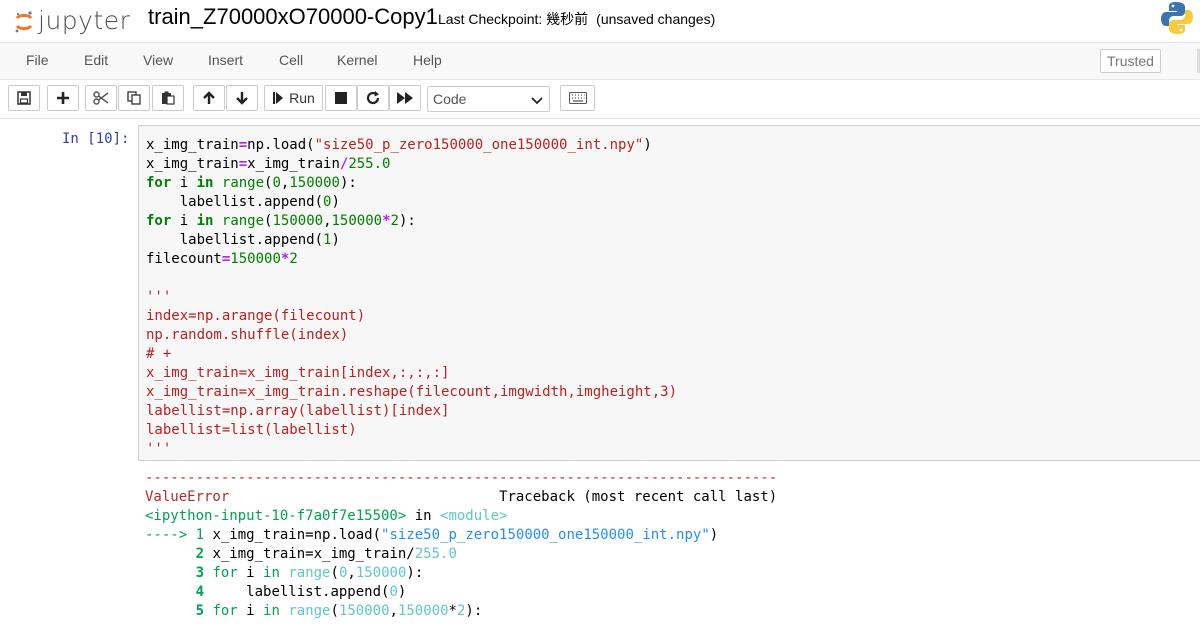 Image resolution: width=1200 pixels, height=631 pixels. I want to click on restart-run-all-button, so click(405, 98).